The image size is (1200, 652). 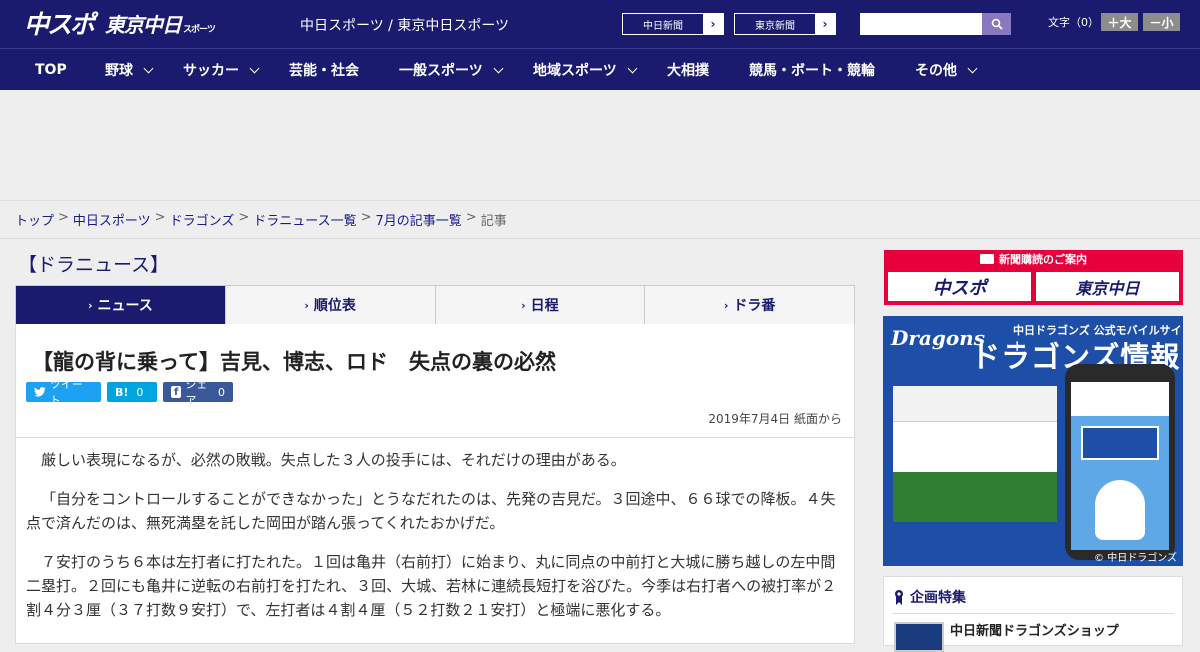 I want to click on hatena-bookmark-button: B! 0, so click(x=132, y=392).